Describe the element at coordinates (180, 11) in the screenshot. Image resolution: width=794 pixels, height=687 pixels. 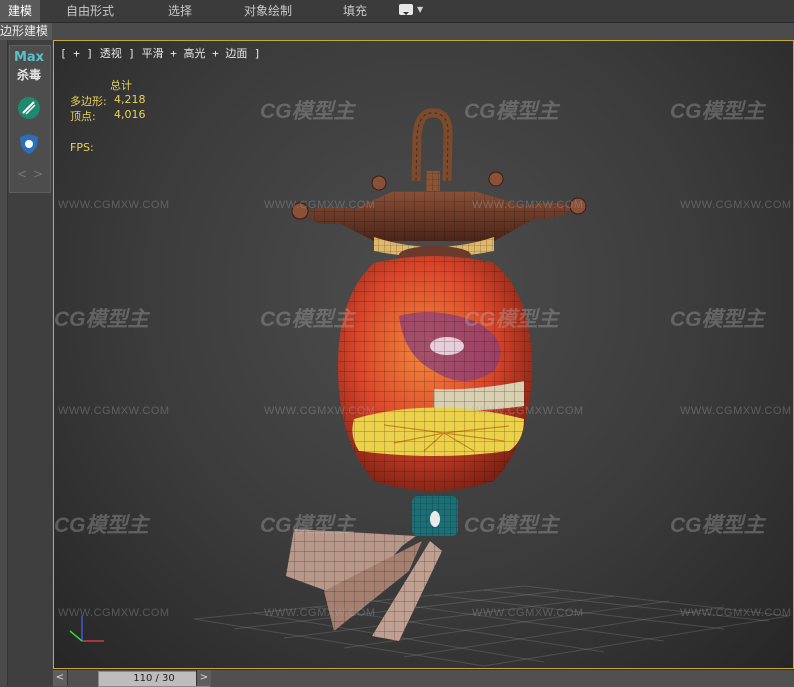
I see `tab-selection: 选择` at that location.